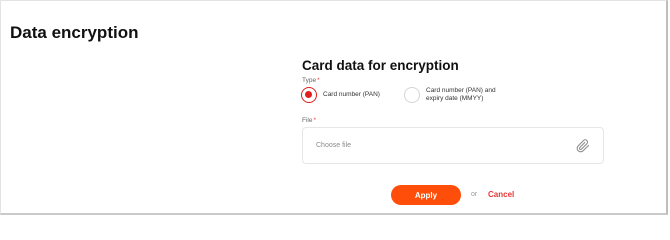 The height and width of the screenshot is (240, 670). What do you see at coordinates (74, 32) in the screenshot?
I see `page-title: Data encryption` at bounding box center [74, 32].